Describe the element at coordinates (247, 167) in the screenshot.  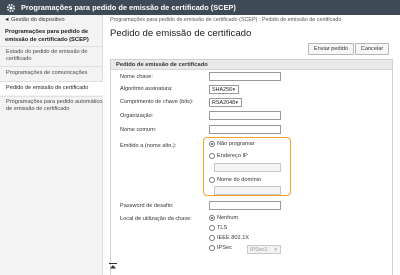
I see `ip-address-input` at that location.